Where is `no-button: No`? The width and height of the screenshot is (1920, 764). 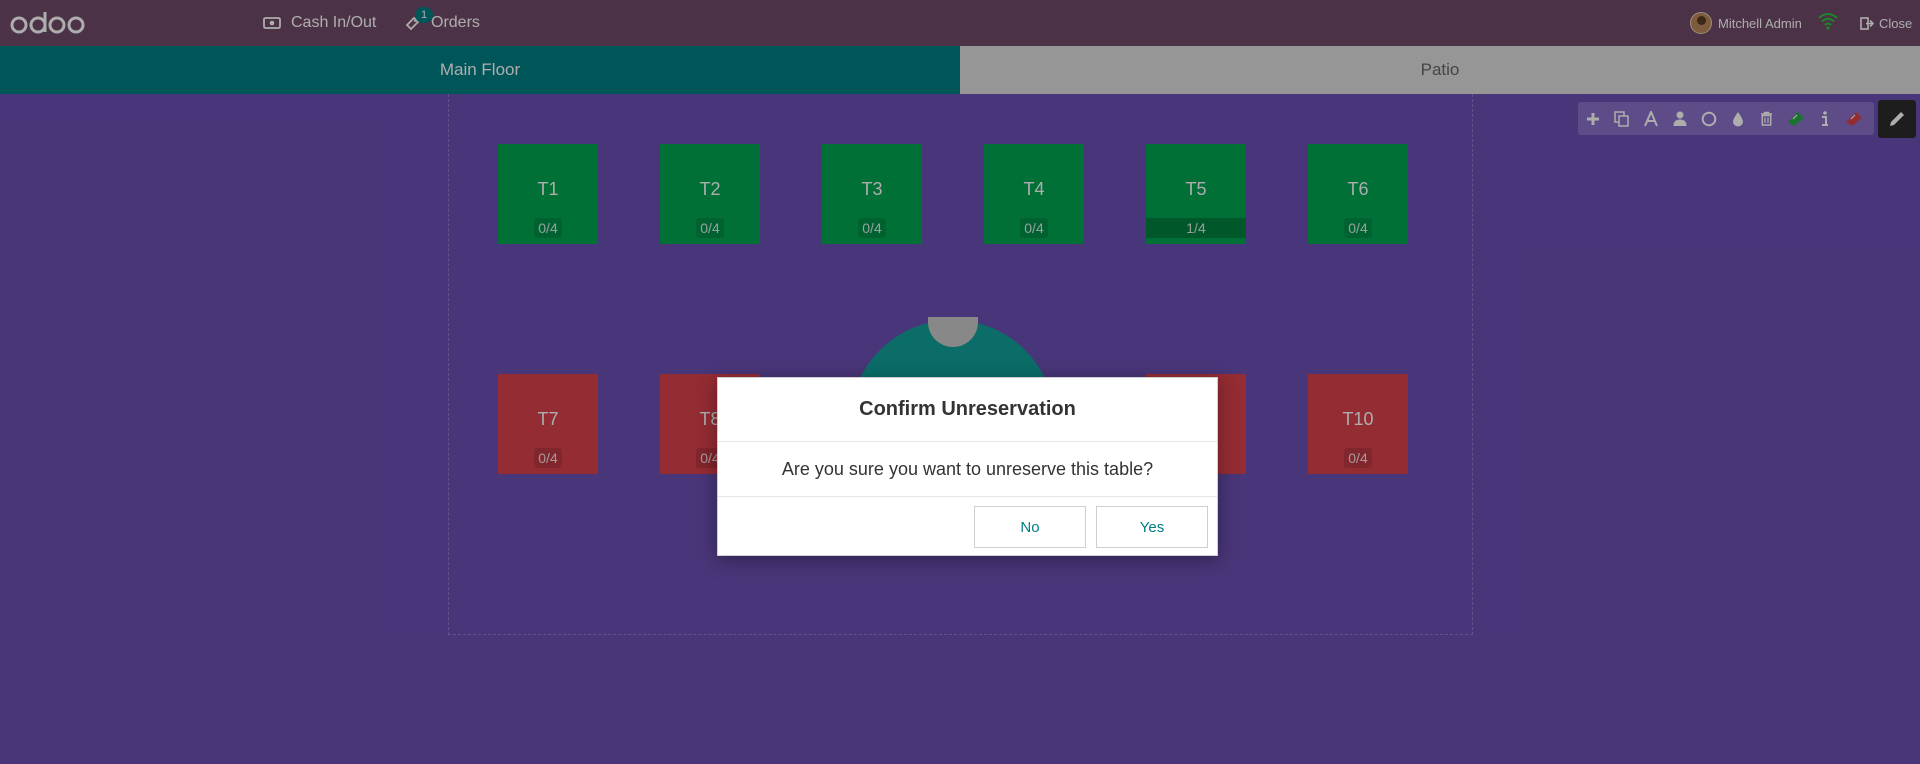 no-button: No is located at coordinates (1030, 527).